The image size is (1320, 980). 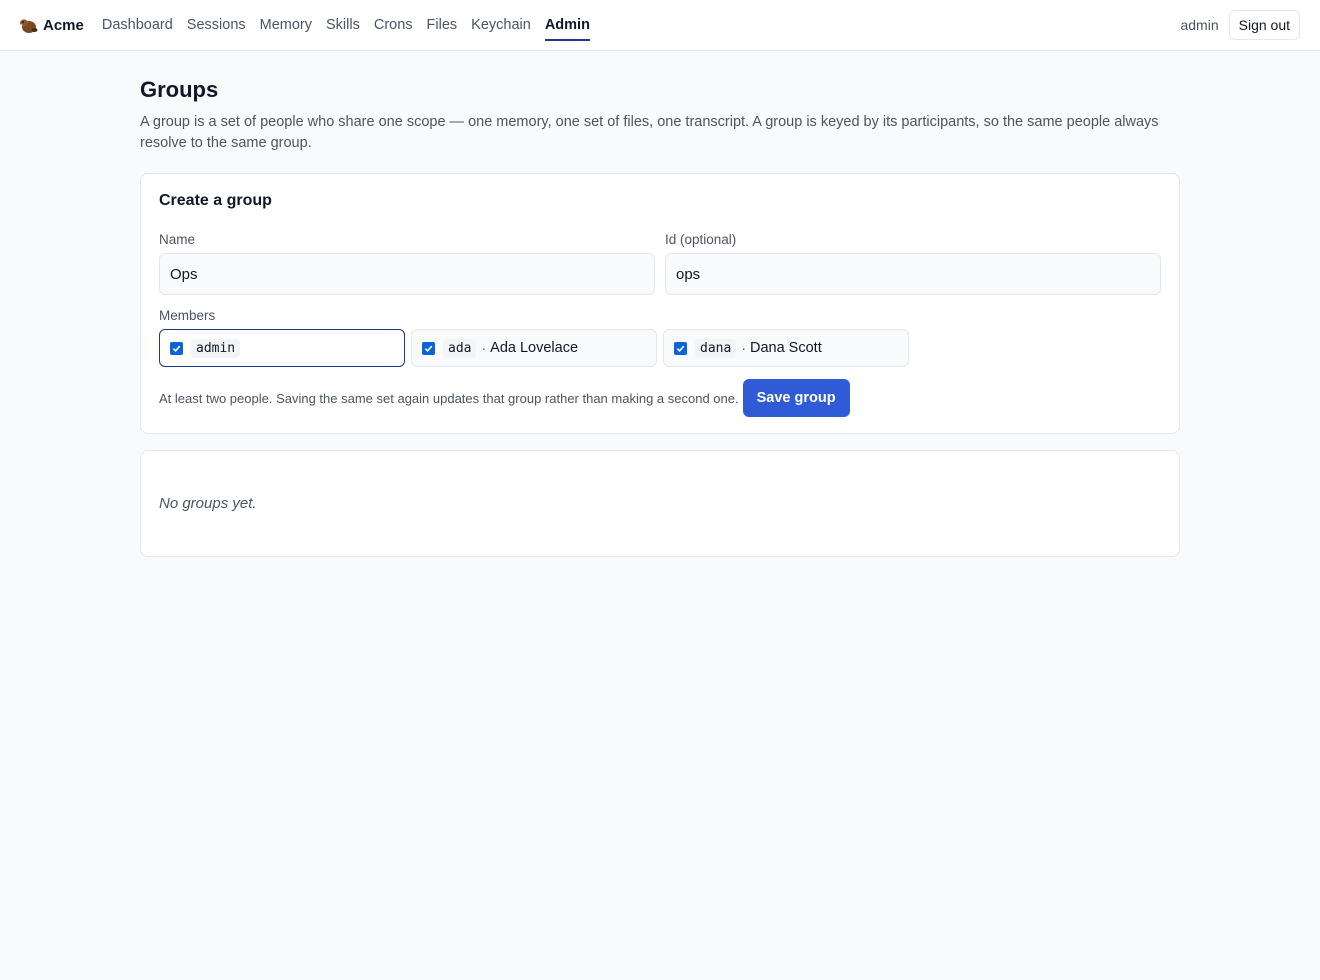 What do you see at coordinates (137, 25) in the screenshot?
I see `nav-dashboard: Dashboard` at bounding box center [137, 25].